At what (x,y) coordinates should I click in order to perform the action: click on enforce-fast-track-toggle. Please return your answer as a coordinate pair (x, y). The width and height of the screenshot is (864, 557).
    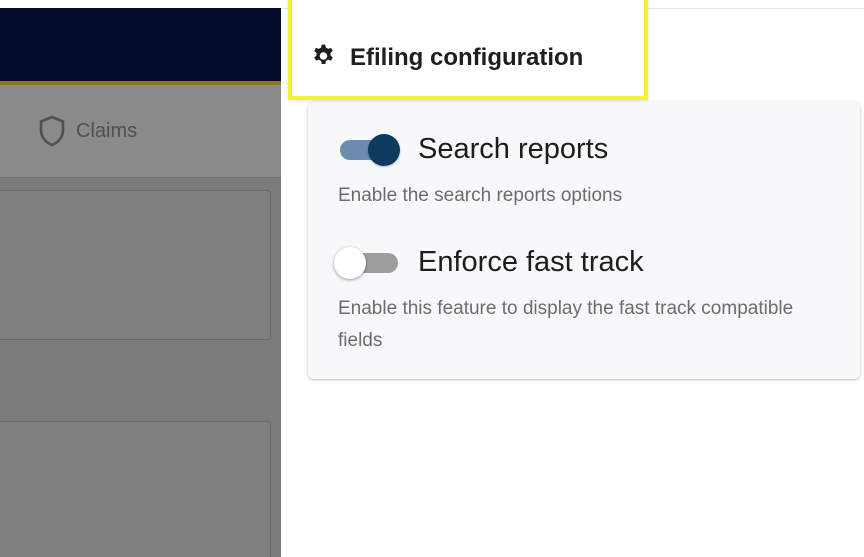
    Looking at the image, I should click on (368, 262).